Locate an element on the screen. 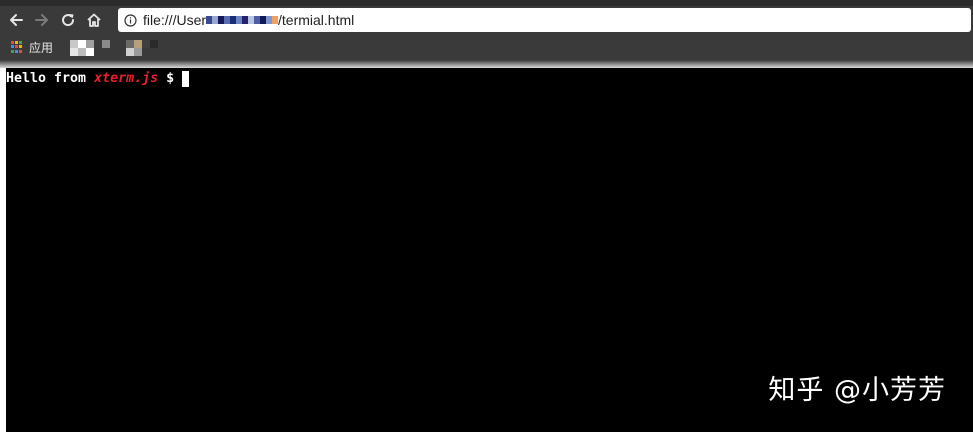 The image size is (973, 432). bookmark-apps-label: 应用 is located at coordinates (41, 47).